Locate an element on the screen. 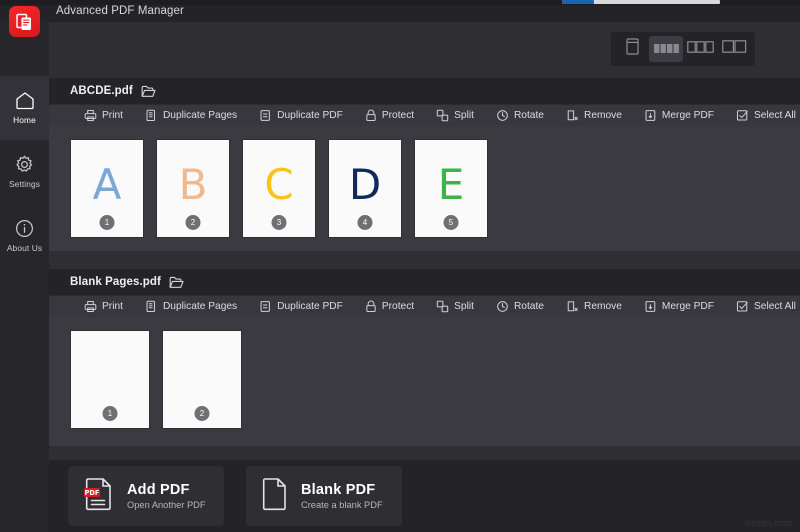 The image size is (800, 532). page-thumbnail: E 5 is located at coordinates (451, 188).